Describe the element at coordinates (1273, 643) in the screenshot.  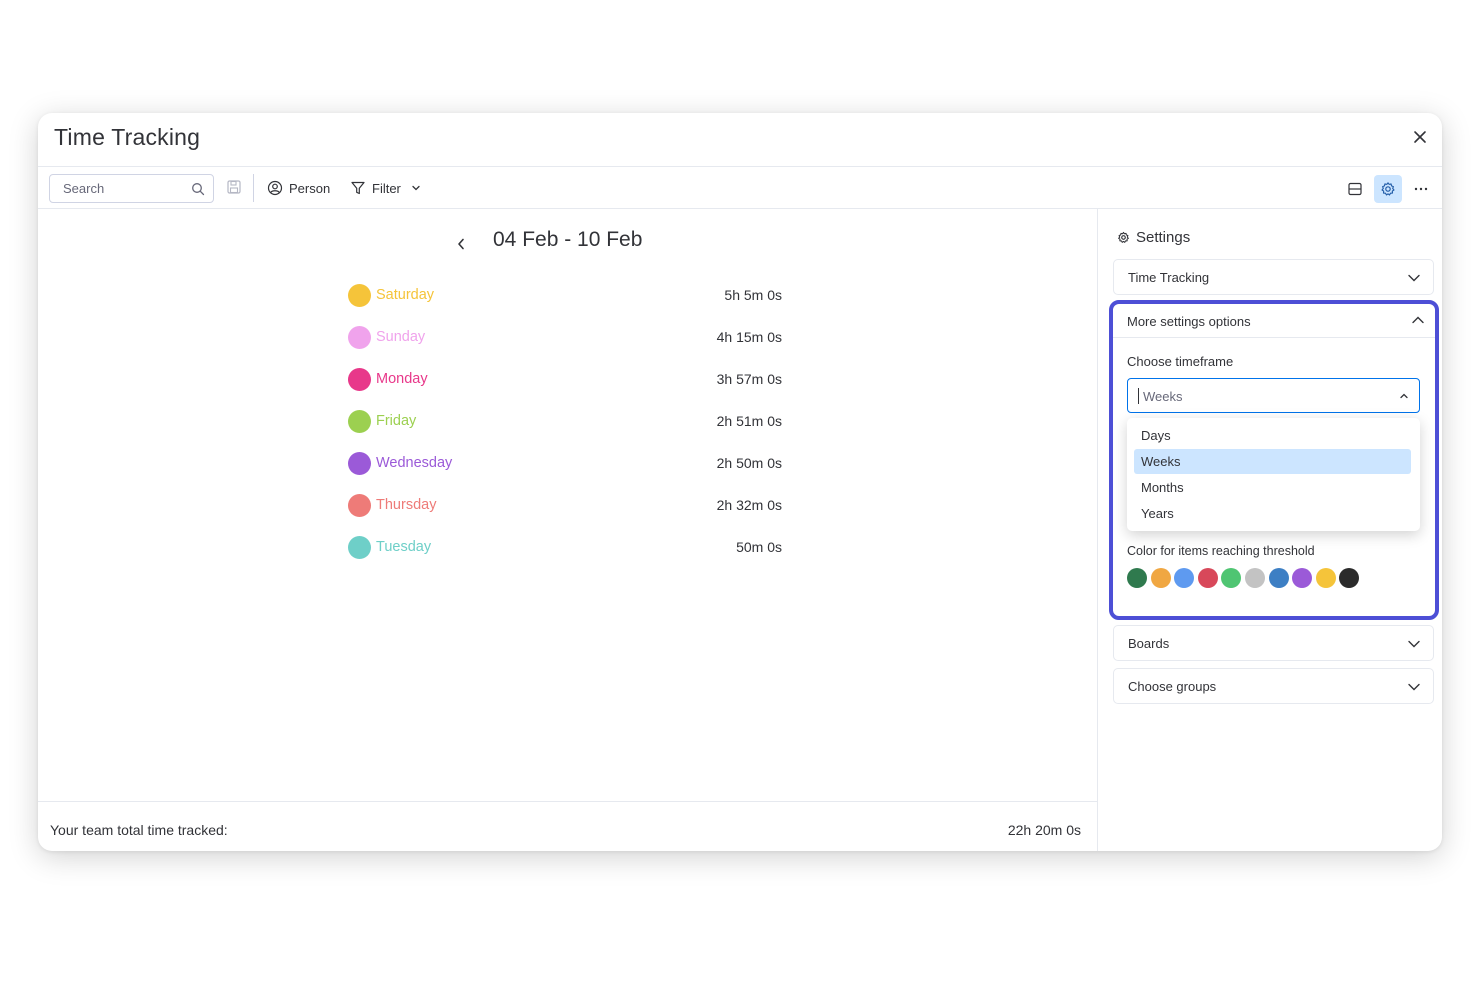
I see `boards-accordion: Boards` at that location.